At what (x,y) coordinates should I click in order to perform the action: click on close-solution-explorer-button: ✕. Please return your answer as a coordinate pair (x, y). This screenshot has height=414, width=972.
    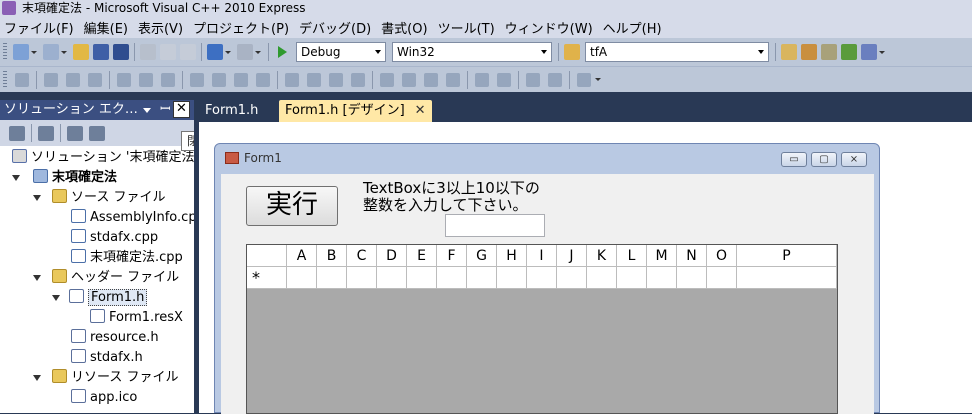
    Looking at the image, I should click on (181, 109).